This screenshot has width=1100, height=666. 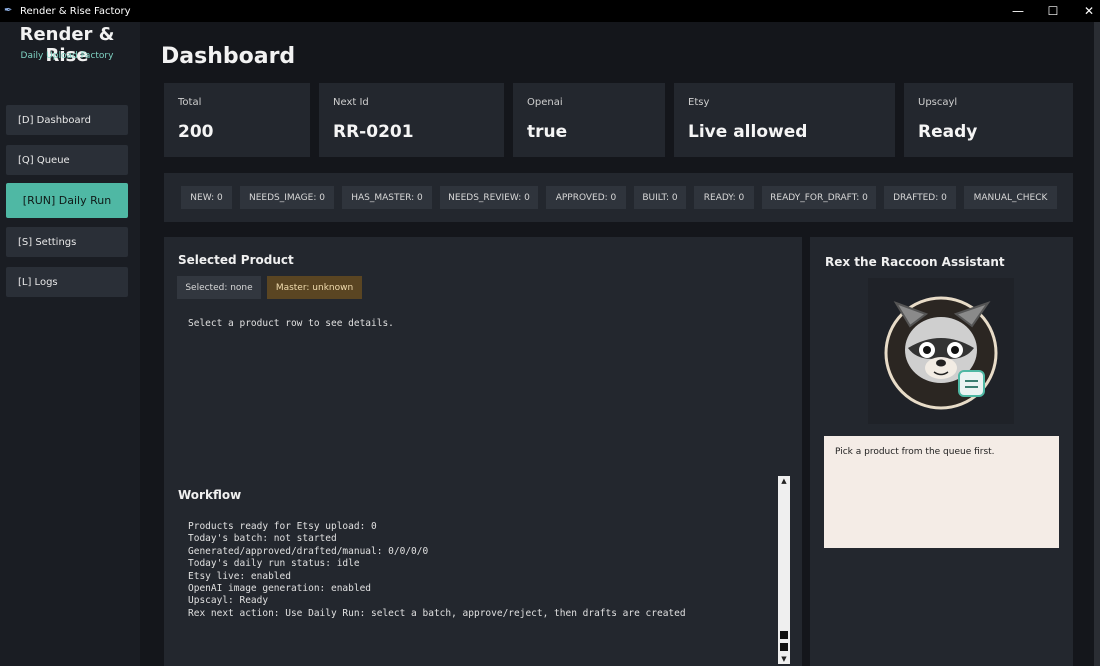 What do you see at coordinates (228, 601) in the screenshot?
I see `workflow-line: Upscayl: Ready` at bounding box center [228, 601].